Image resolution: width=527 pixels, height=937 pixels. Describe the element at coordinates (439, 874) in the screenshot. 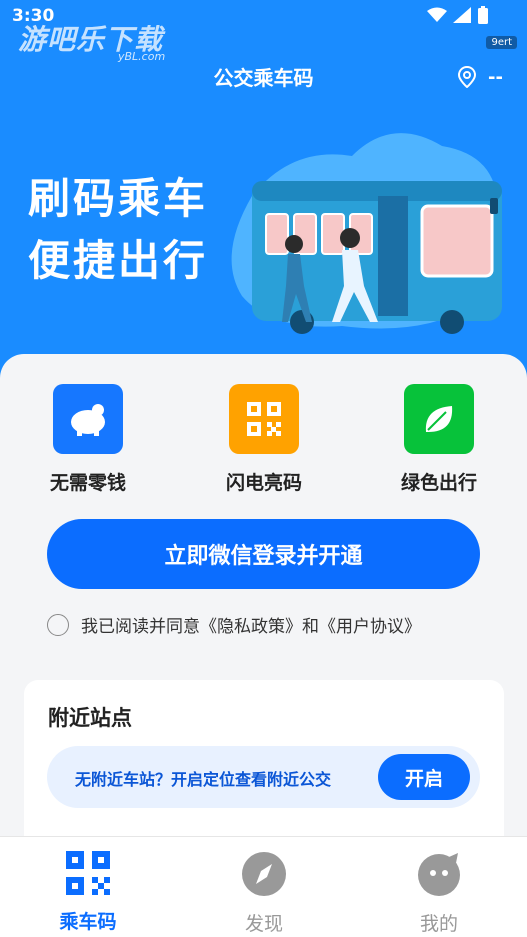

I see `profile-icon` at that location.